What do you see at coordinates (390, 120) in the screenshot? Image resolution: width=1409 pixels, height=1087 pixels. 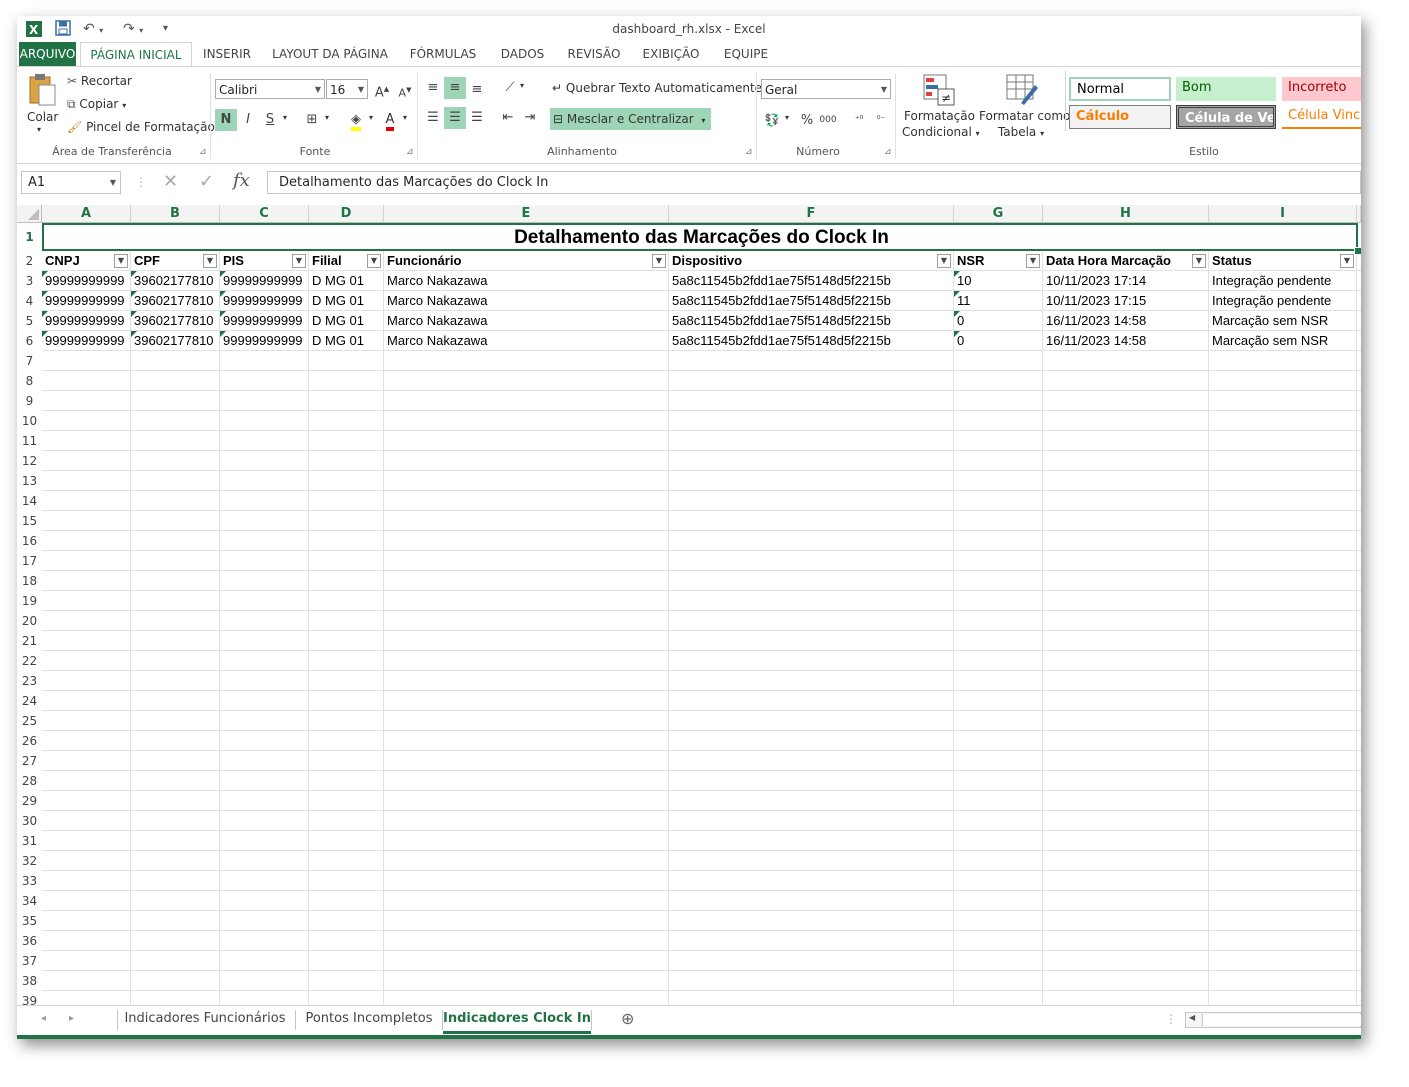 I see `font-color-icon: A` at bounding box center [390, 120].